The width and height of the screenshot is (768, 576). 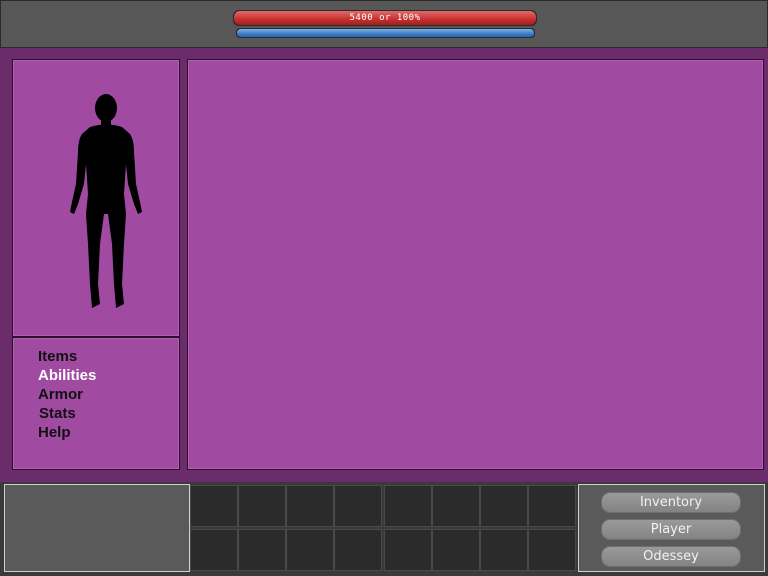 What do you see at coordinates (60, 395) in the screenshot?
I see `menu-item-armor: Armor` at bounding box center [60, 395].